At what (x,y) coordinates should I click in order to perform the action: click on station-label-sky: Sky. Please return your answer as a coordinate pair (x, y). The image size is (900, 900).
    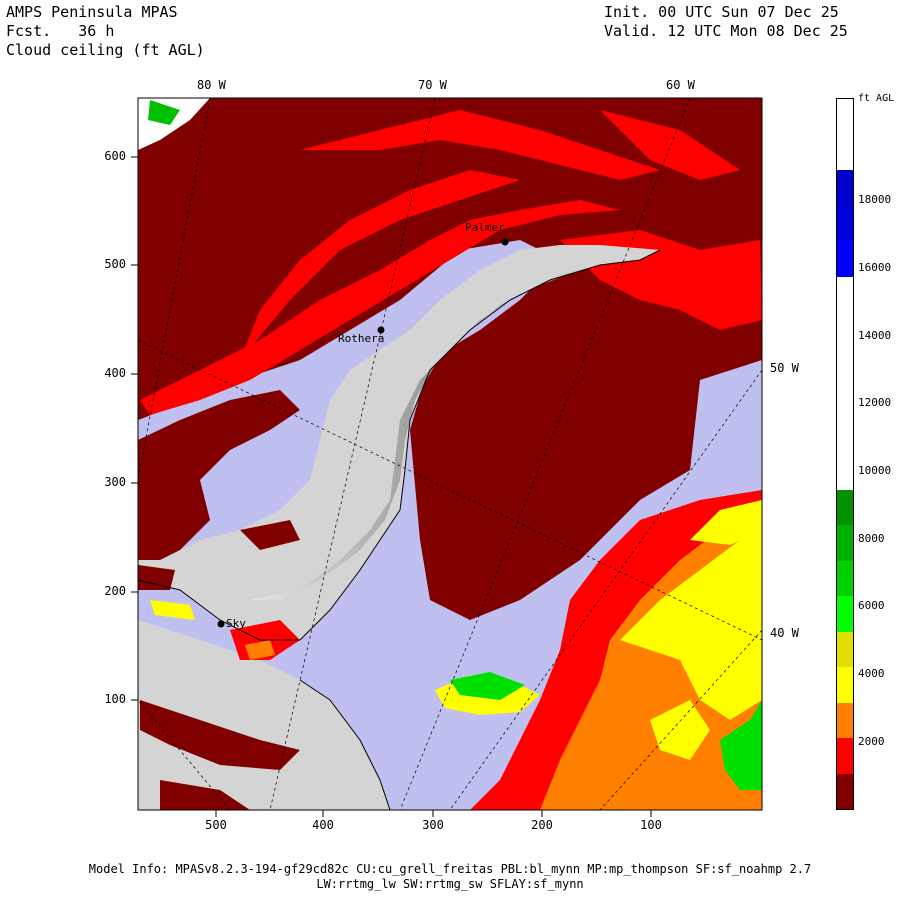
    Looking at the image, I should click on (236, 623).